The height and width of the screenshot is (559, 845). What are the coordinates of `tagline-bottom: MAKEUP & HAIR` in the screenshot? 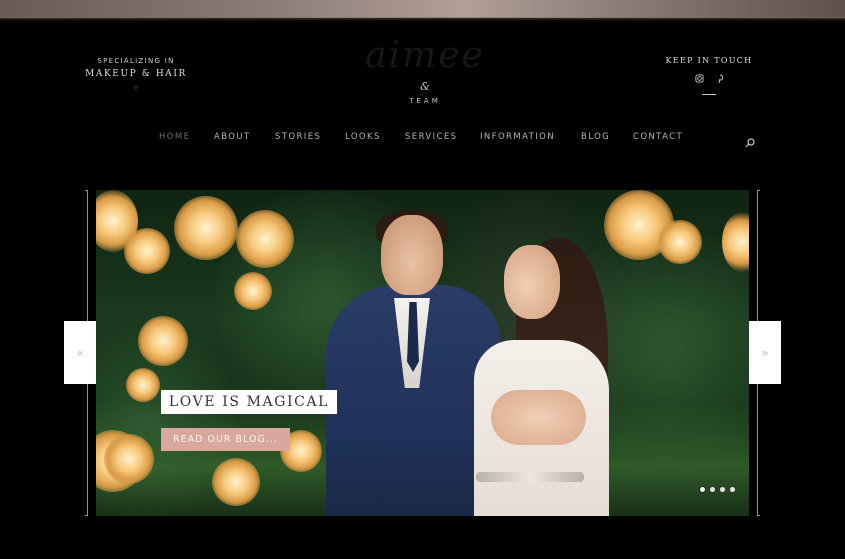 It's located at (136, 74).